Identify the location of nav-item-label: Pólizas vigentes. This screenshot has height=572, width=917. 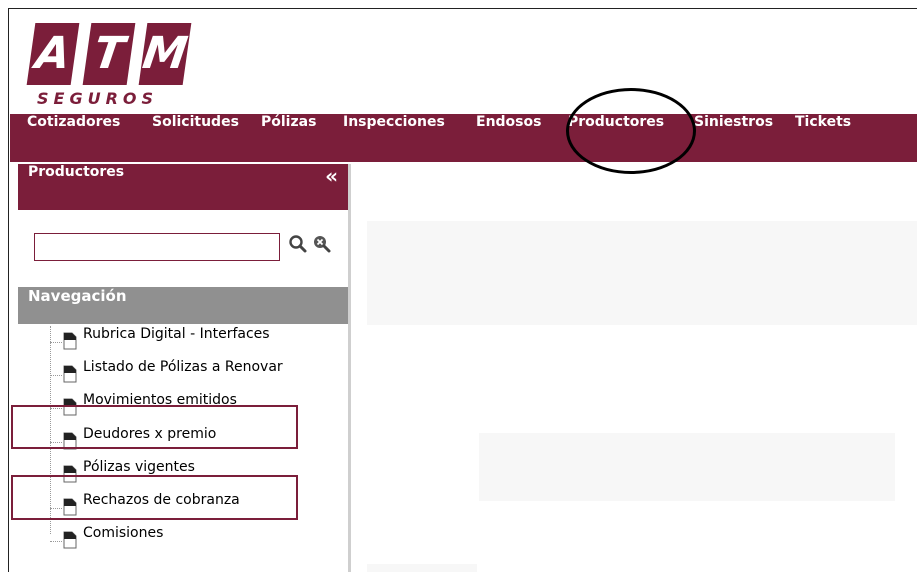
(139, 467).